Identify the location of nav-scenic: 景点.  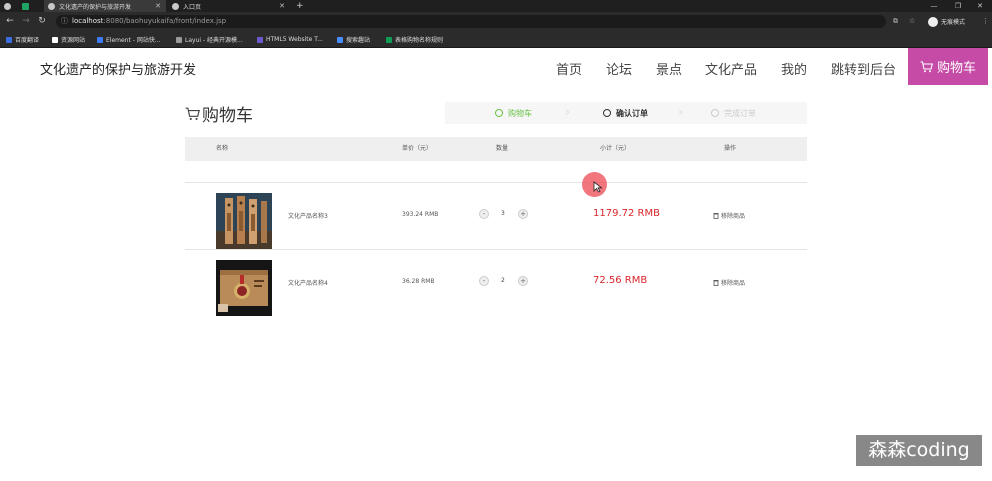
(669, 68).